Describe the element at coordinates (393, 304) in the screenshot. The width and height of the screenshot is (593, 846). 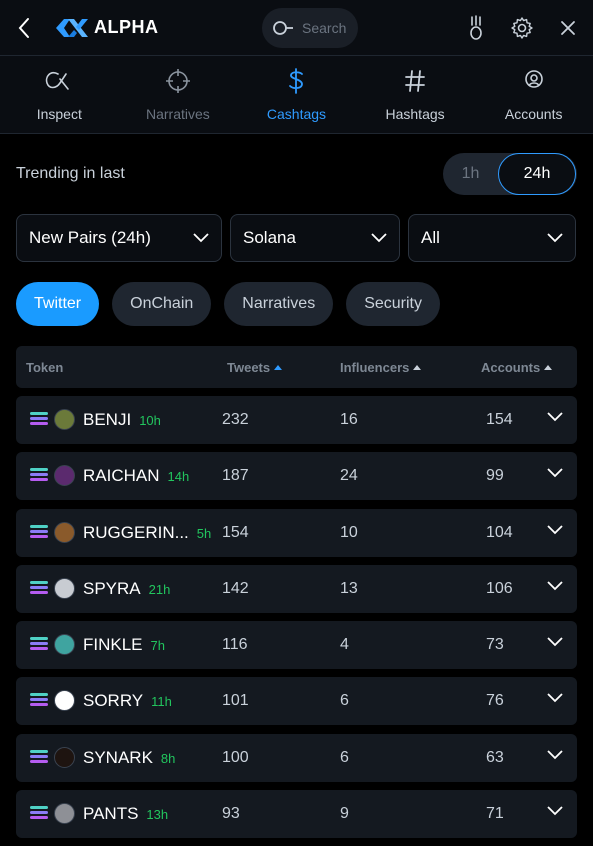
I see `pill-security: Security` at that location.